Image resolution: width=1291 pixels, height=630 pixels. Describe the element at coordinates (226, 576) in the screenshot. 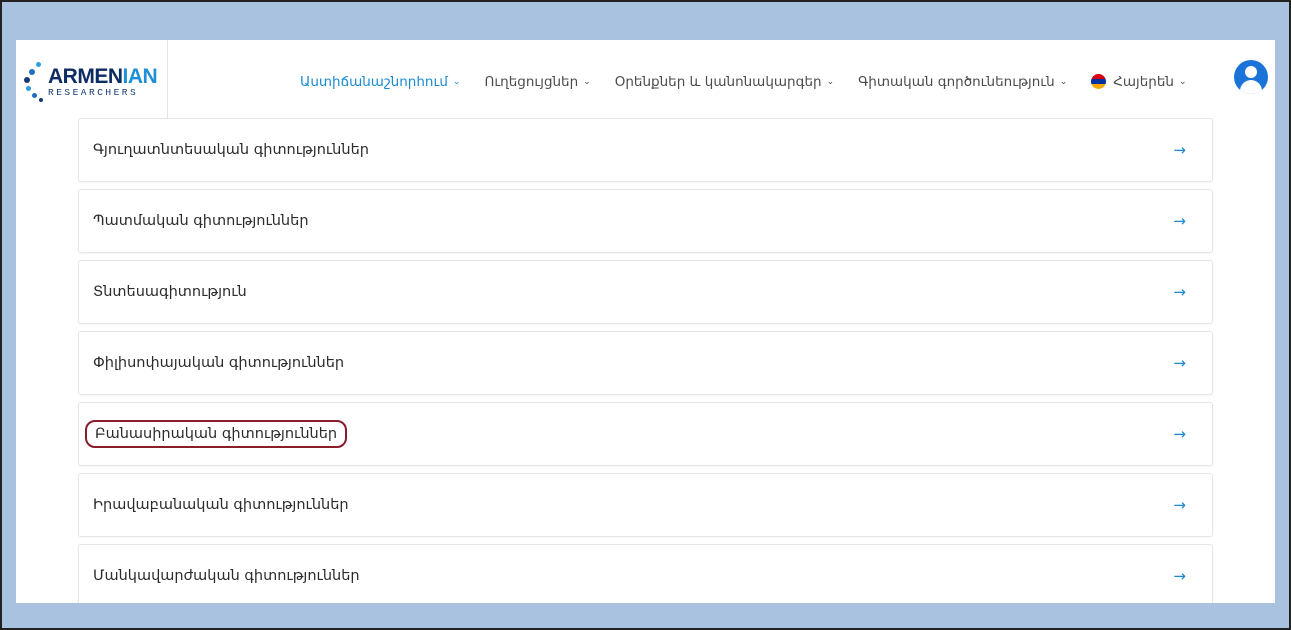

I see `list-item-label: Մանկավարժական գիտություններ` at that location.